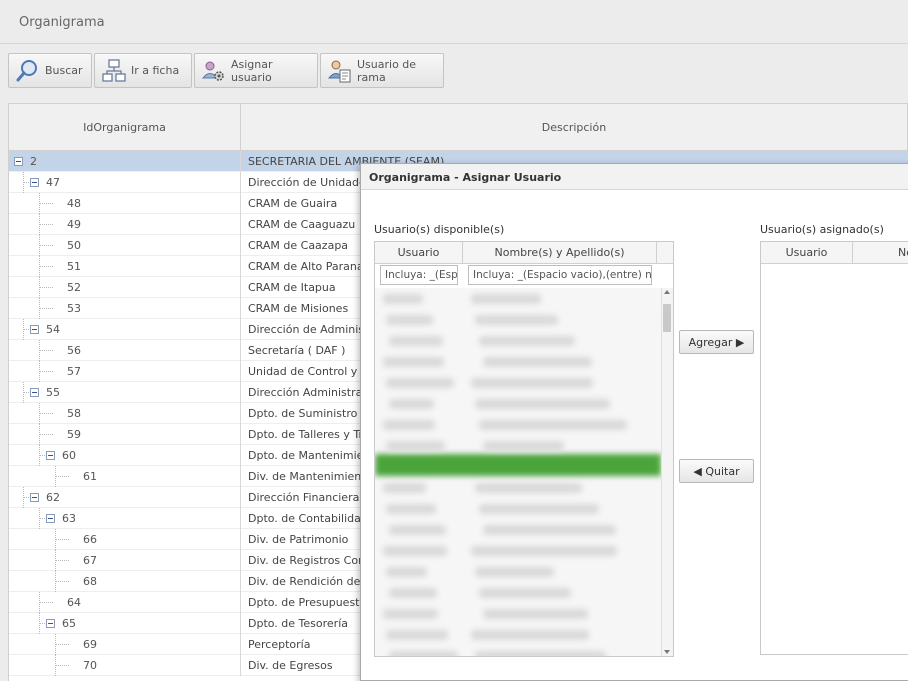  I want to click on window-titlebar: Organigrama, so click(454, 22).